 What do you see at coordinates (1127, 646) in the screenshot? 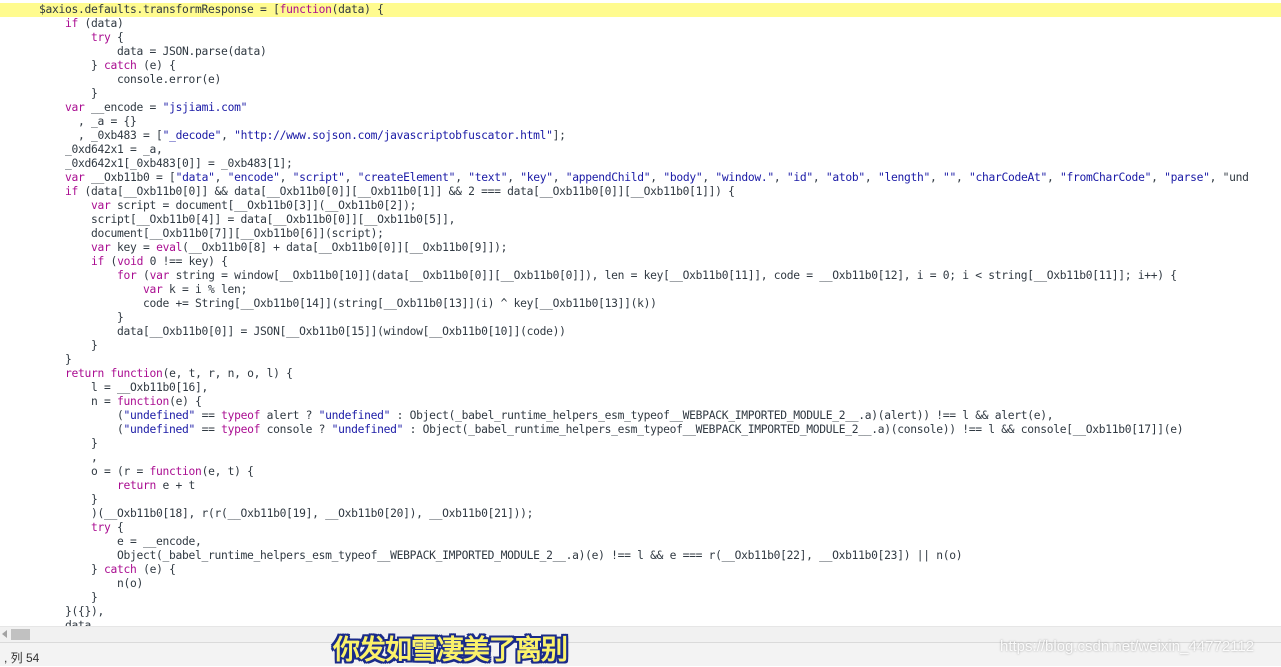
I see `watermark: https://blog.csdn.net/weixin_44772112` at bounding box center [1127, 646].